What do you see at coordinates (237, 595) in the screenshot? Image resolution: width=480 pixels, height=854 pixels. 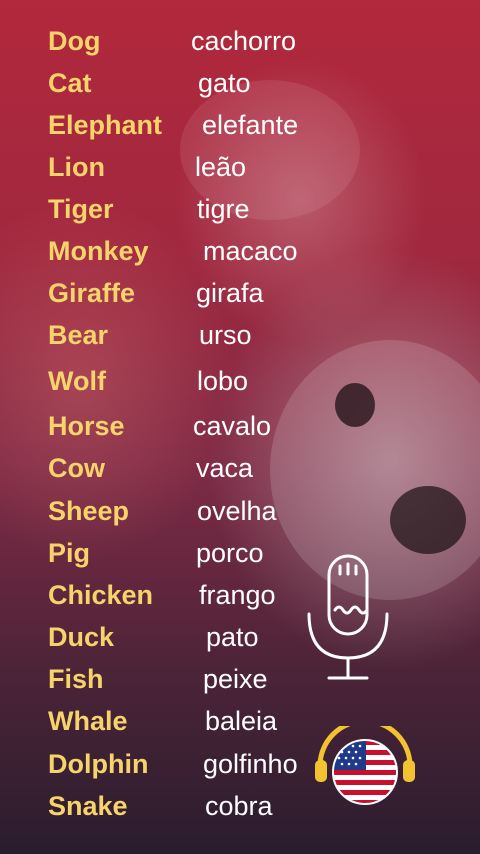 I see `portuguese-word: frango` at bounding box center [237, 595].